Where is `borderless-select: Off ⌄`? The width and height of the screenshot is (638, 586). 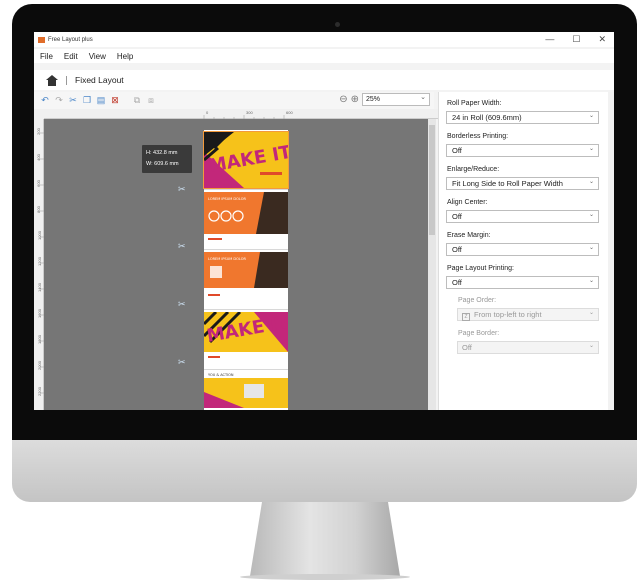 borderless-select: Off ⌄ is located at coordinates (522, 150).